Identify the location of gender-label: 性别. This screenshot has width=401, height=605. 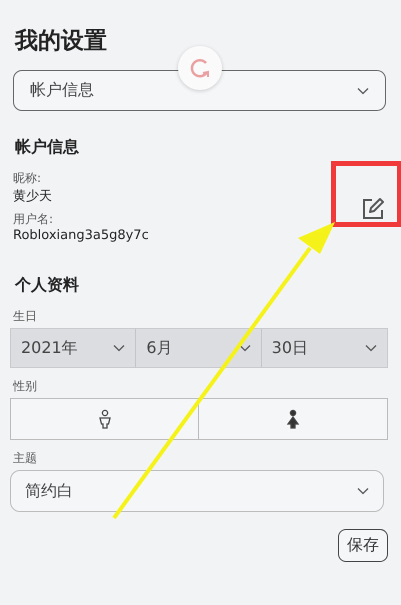
(25, 386).